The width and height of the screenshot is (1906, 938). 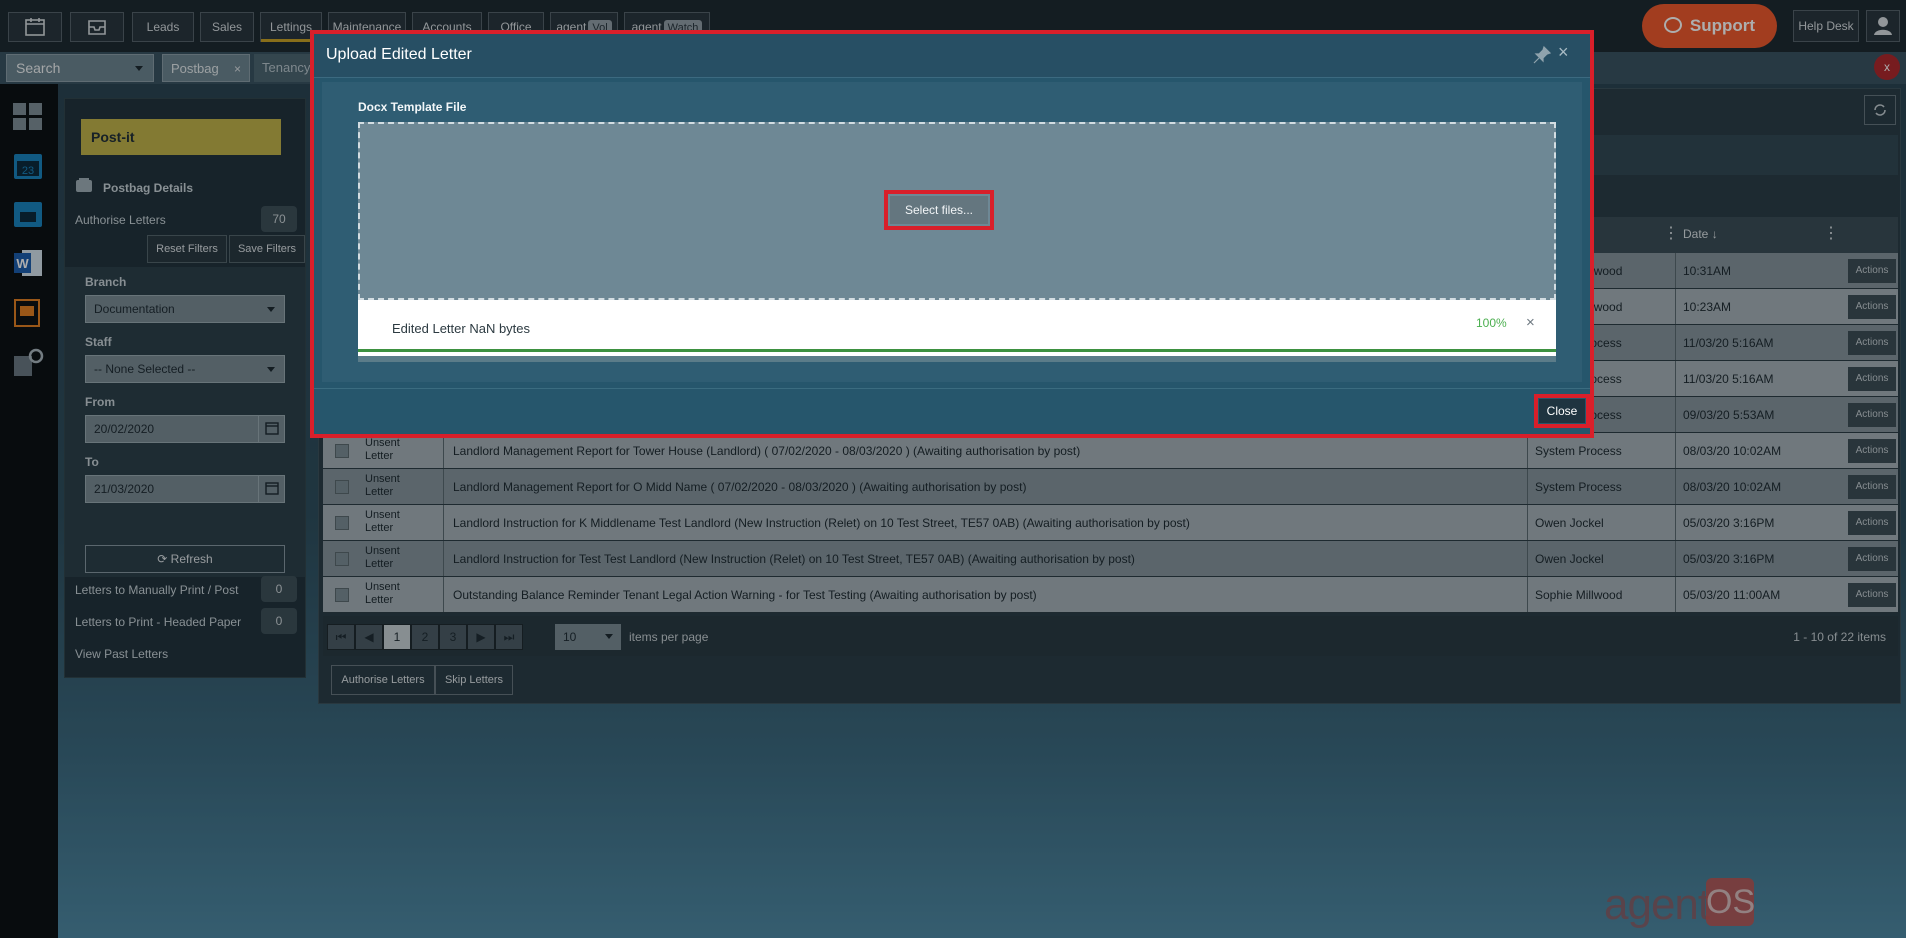 I want to click on file-list-bottom, so click(x=957, y=359).